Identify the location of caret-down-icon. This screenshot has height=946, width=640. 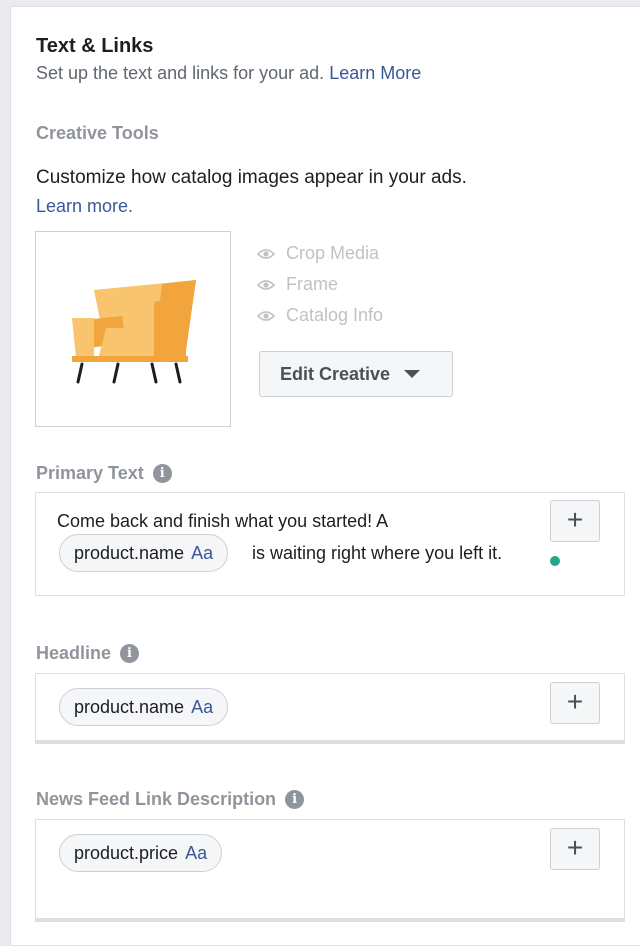
(412, 374).